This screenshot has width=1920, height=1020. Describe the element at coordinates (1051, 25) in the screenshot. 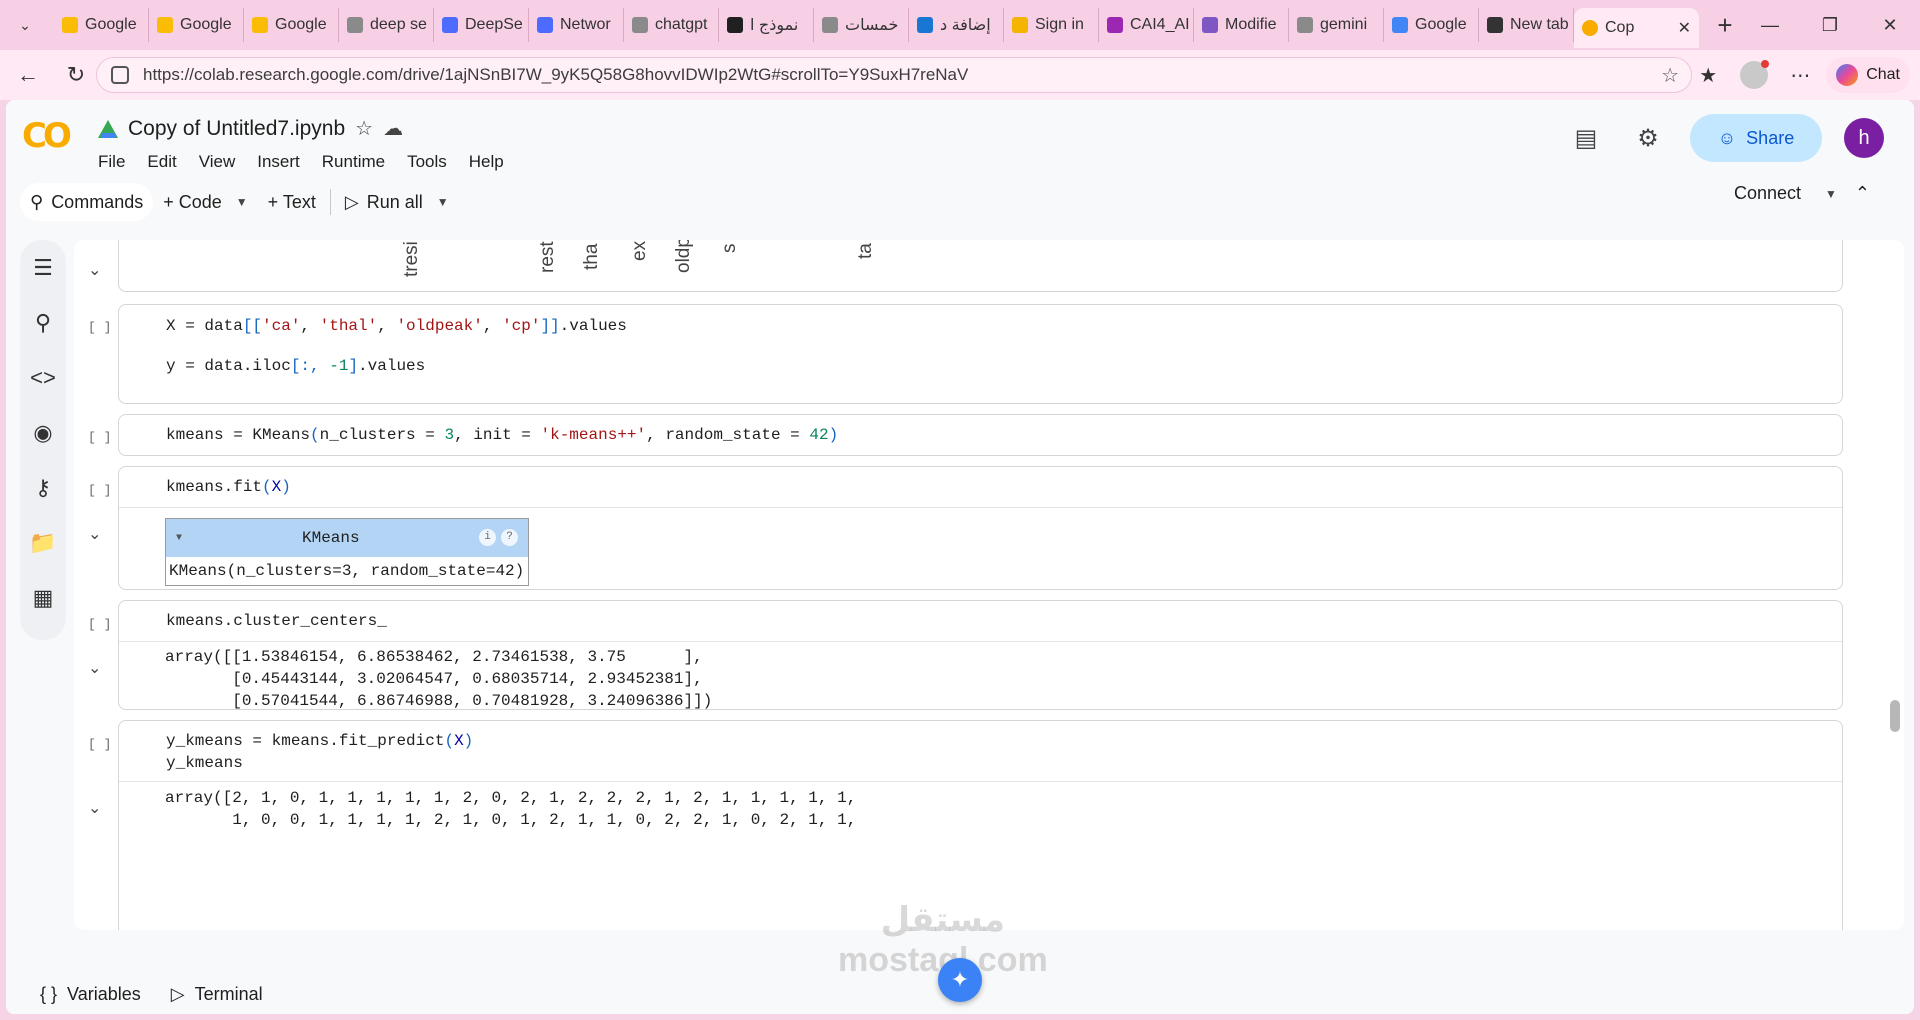

I see `browser-tab: Sign in` at that location.